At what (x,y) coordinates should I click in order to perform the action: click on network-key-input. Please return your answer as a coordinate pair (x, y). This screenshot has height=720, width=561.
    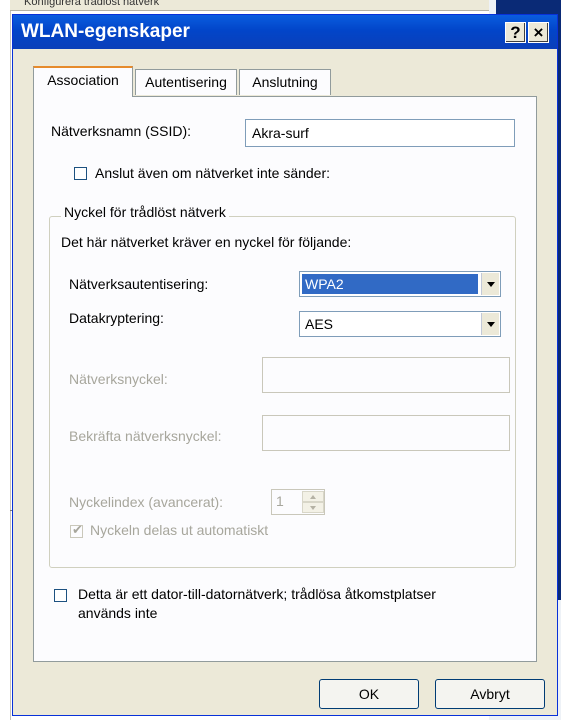
    Looking at the image, I should click on (386, 375).